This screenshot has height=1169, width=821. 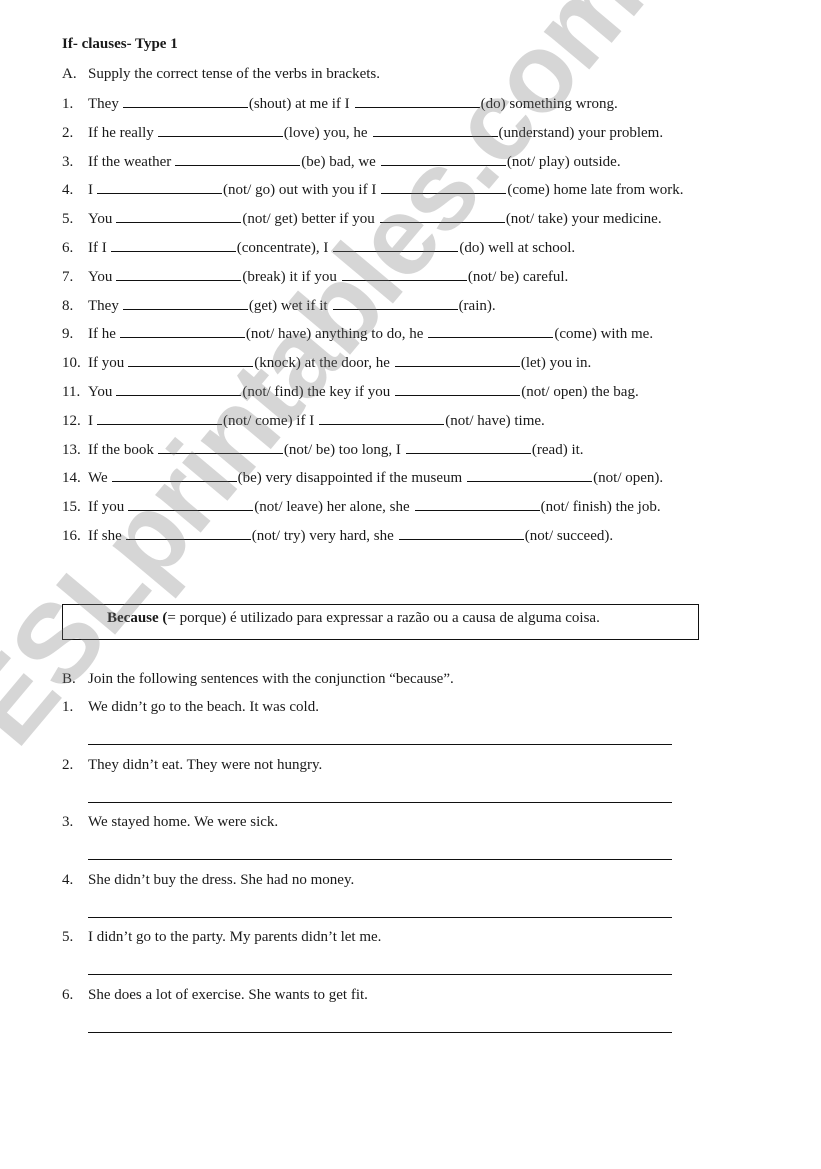 I want to click on item-text-middle: (shout) at me if I, so click(x=299, y=104).